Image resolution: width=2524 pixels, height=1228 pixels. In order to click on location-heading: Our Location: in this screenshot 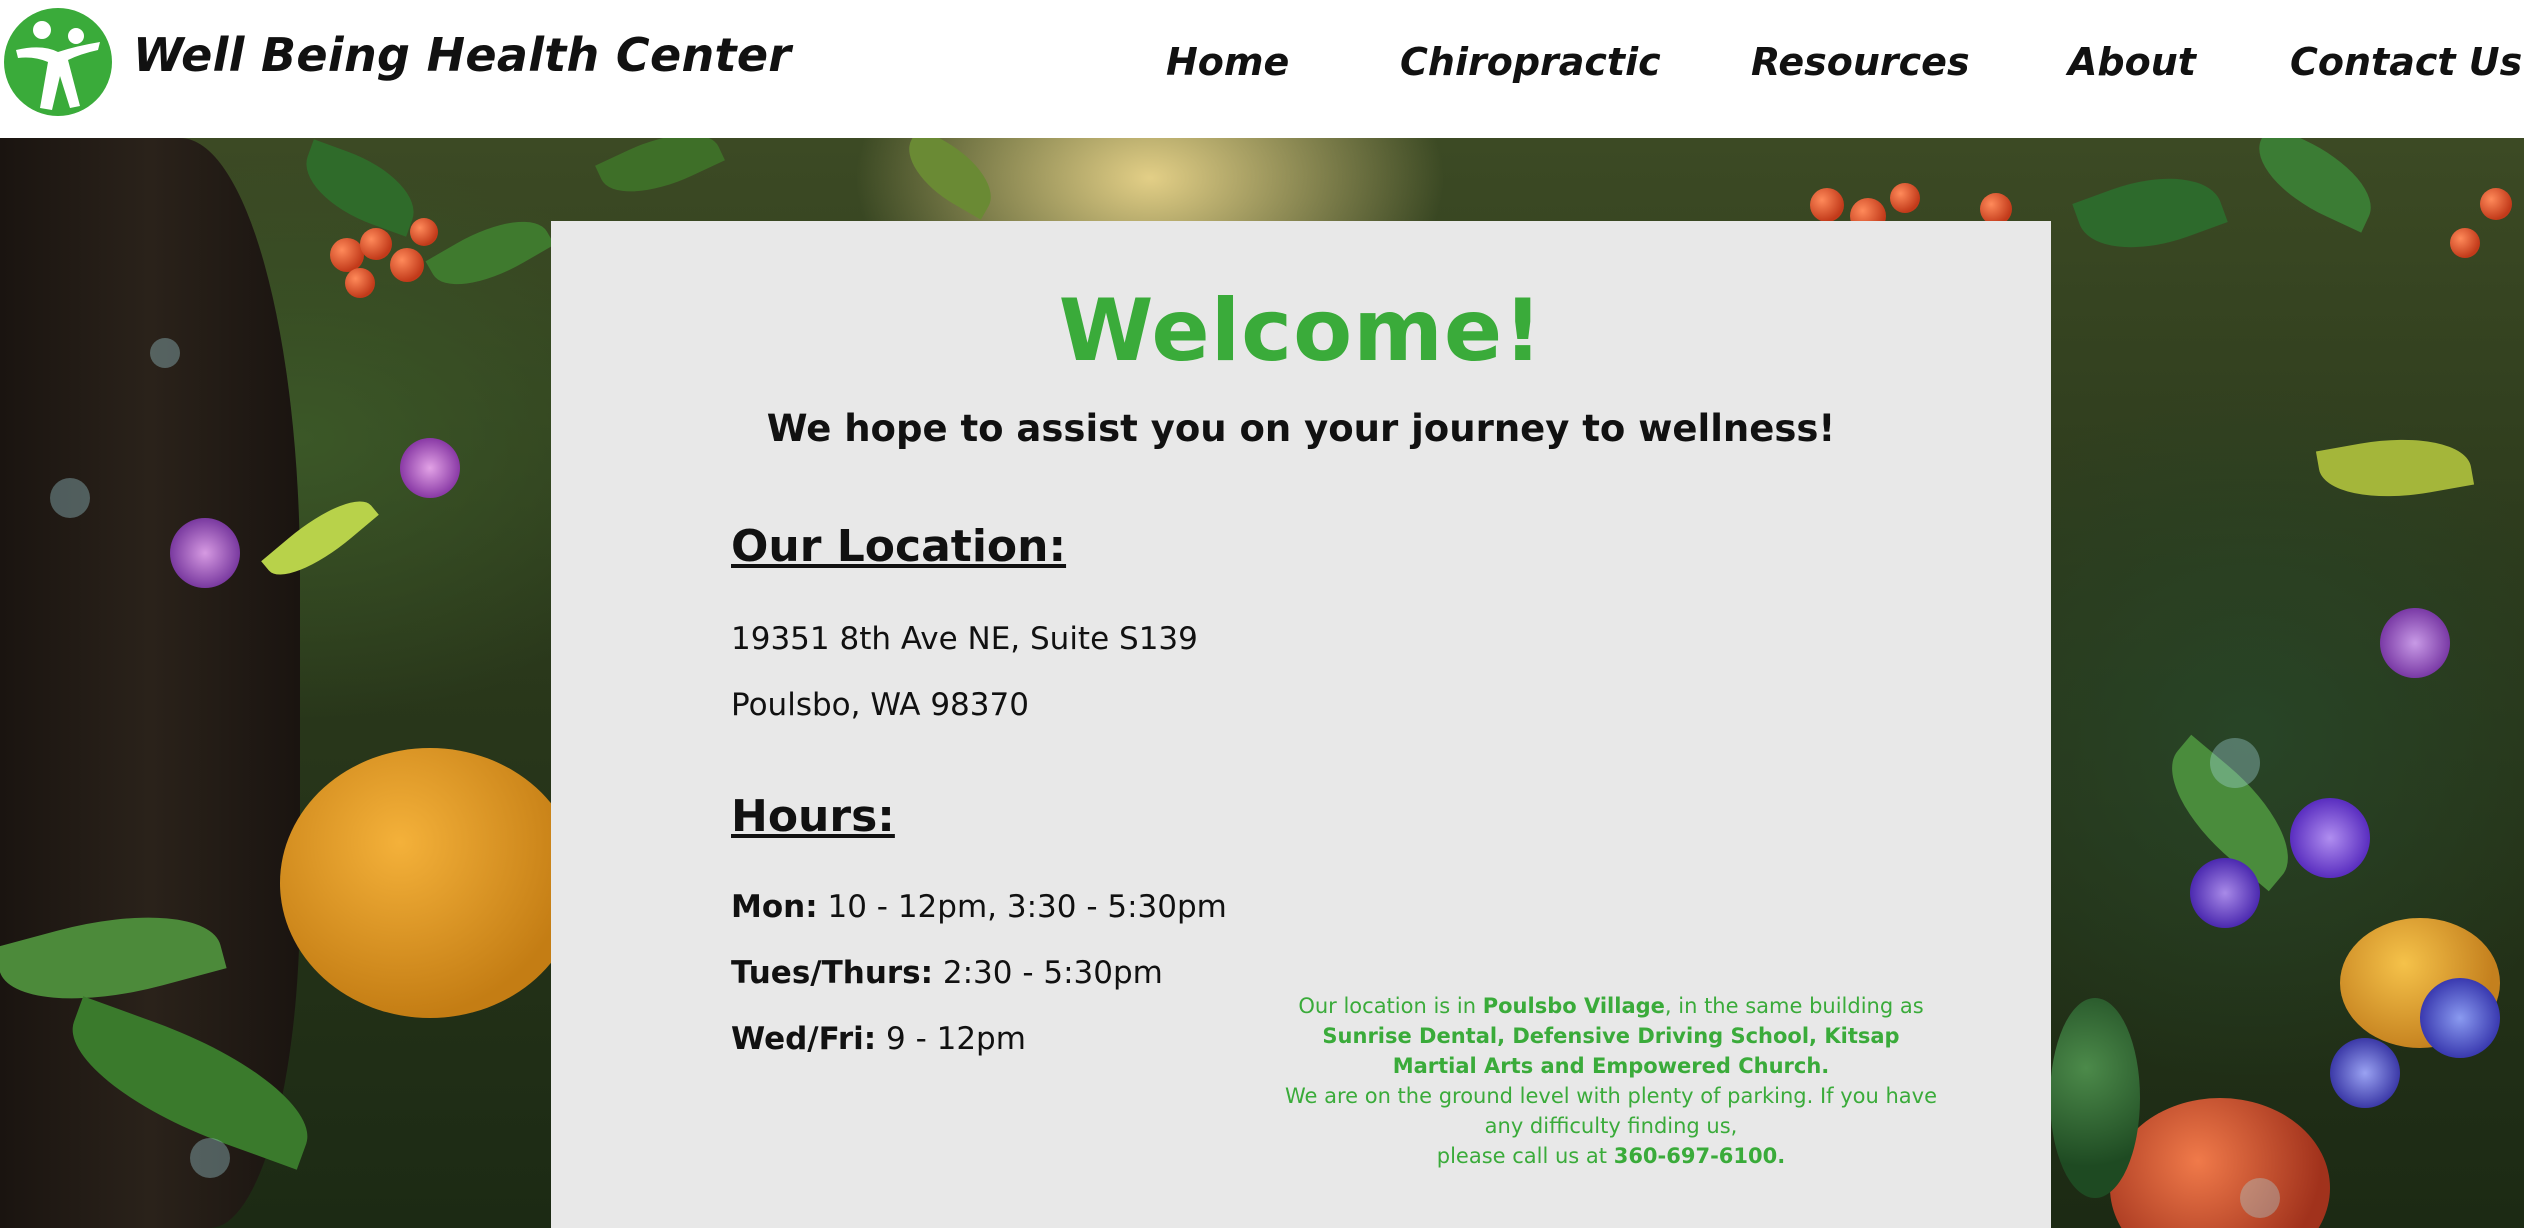, I will do `click(899, 546)`.